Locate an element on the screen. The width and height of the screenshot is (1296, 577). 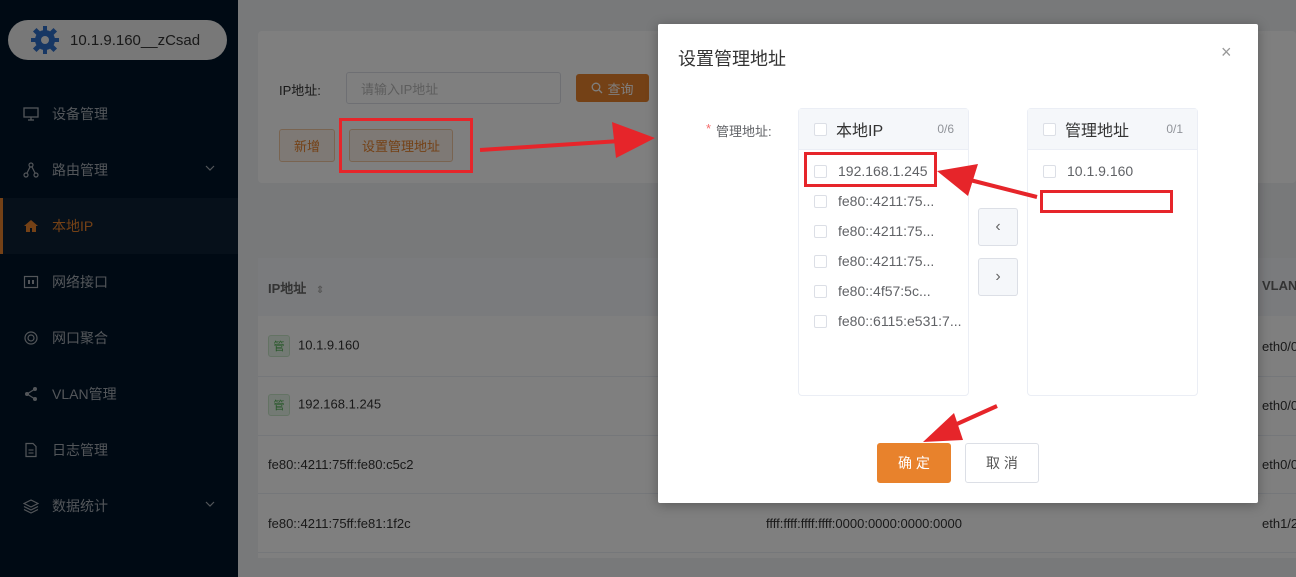
share-icon is located at coordinates (31, 394).